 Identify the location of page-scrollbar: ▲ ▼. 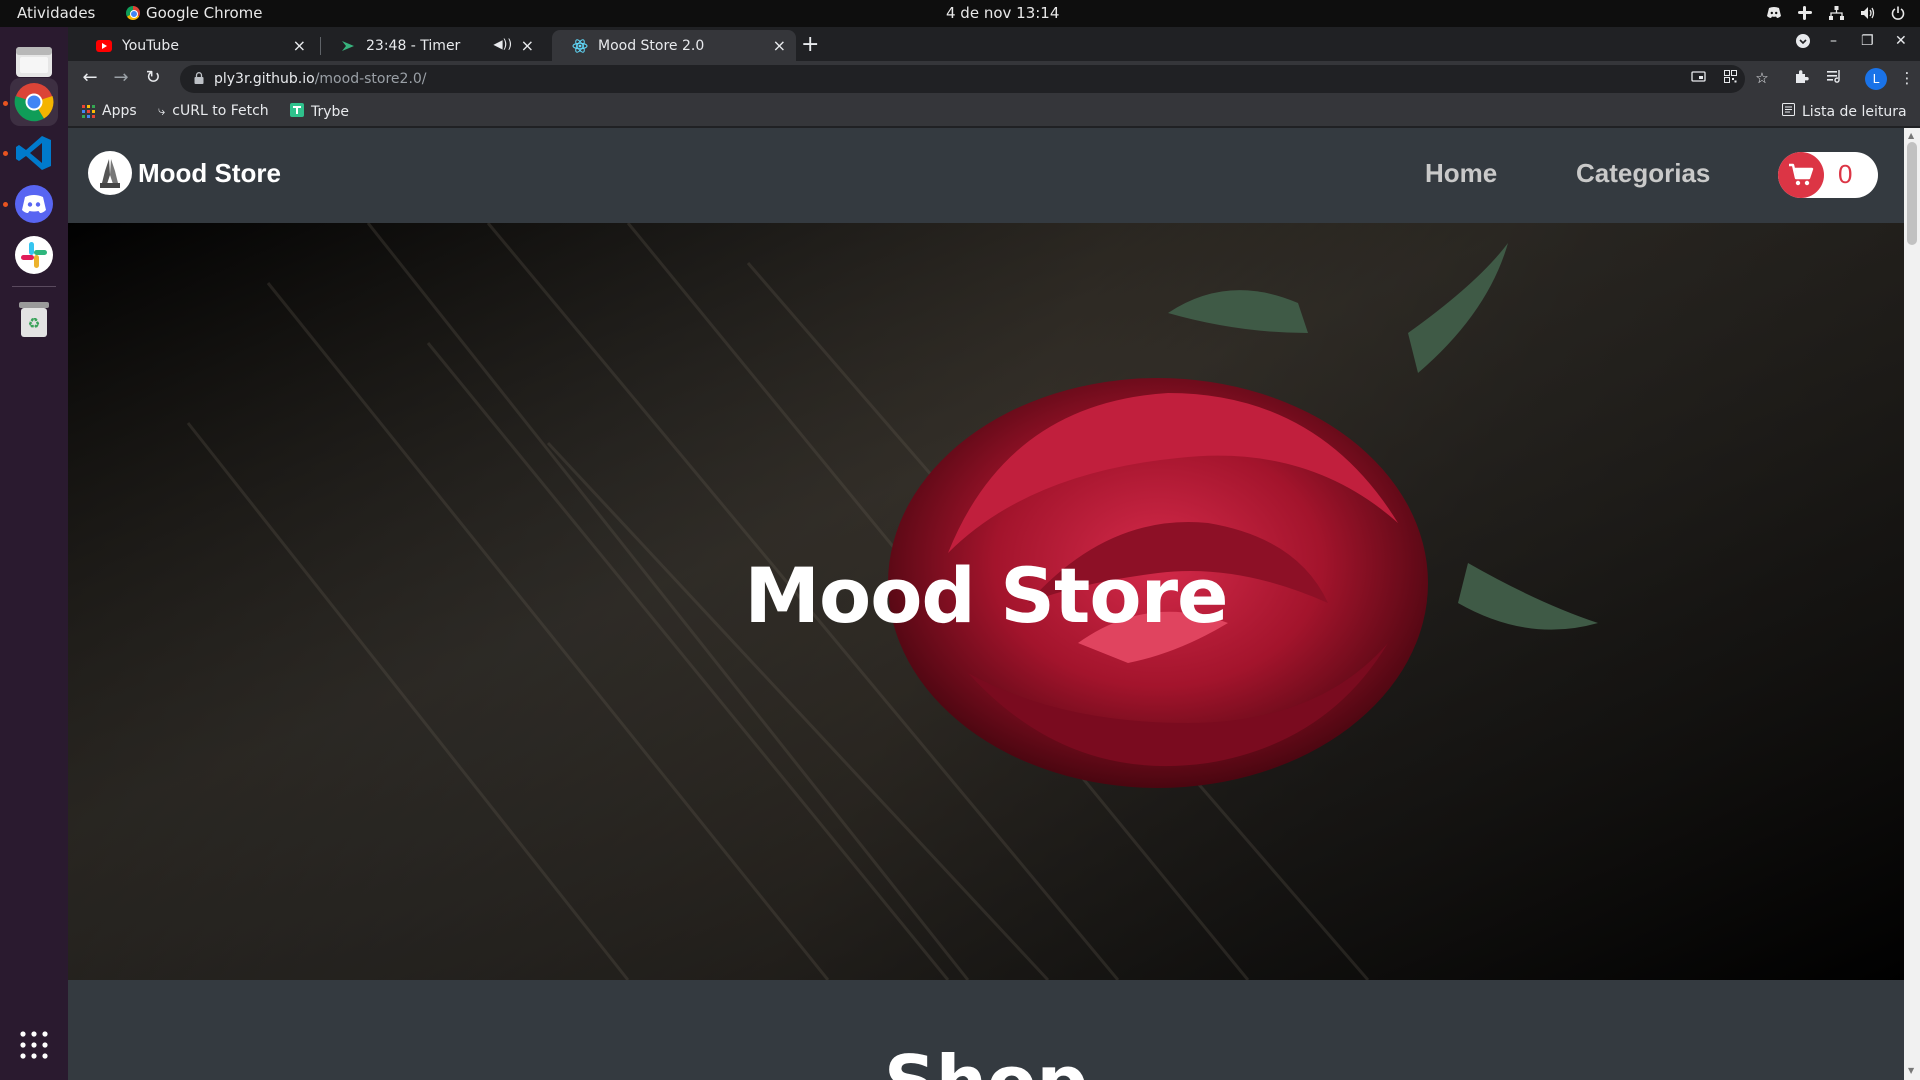
(1912, 604).